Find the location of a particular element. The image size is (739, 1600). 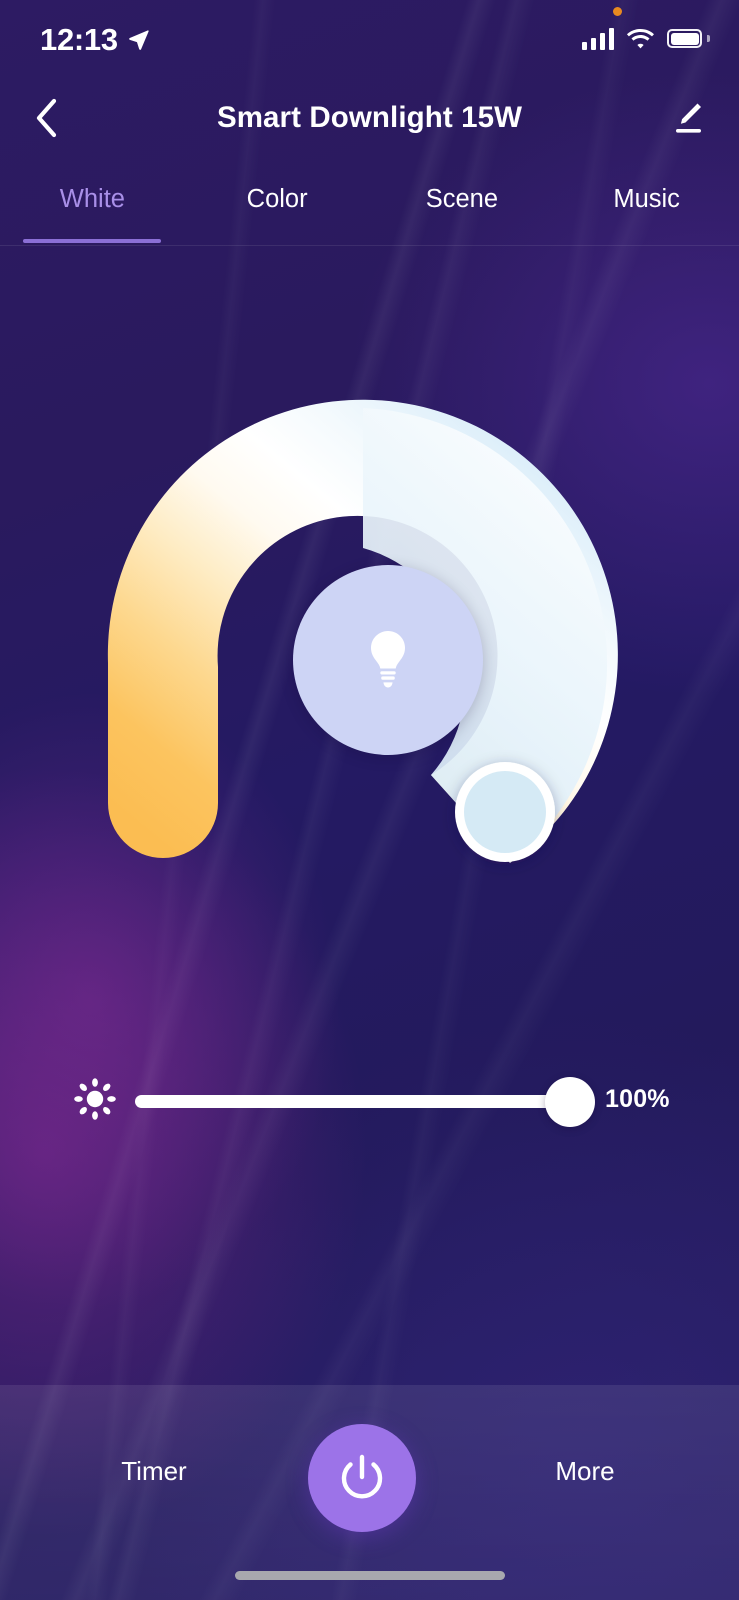

mode-tab-bar: White Color Scene Music is located at coordinates (369, 207).